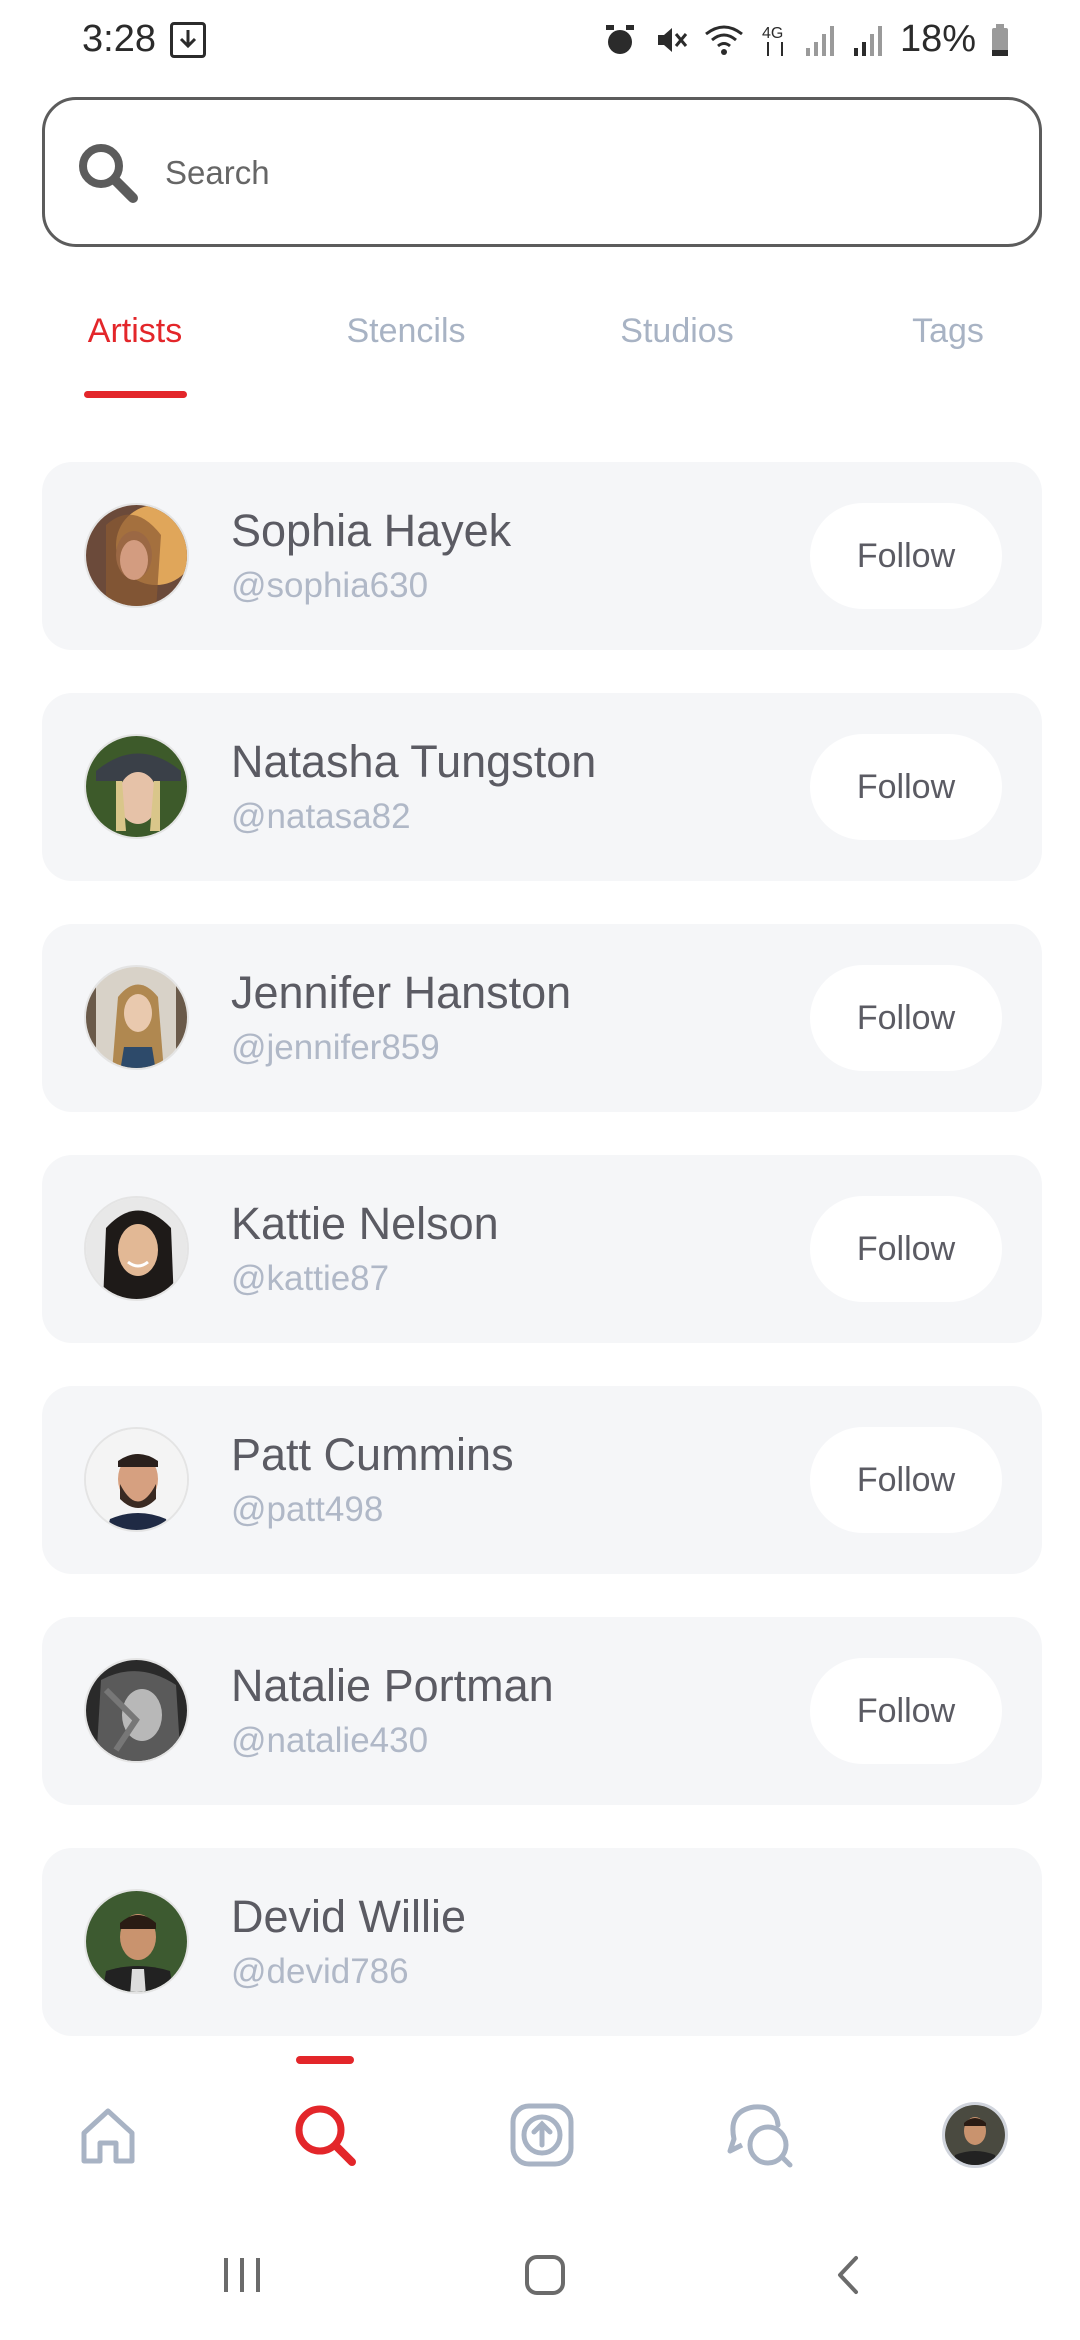 The height and width of the screenshot is (2340, 1080). I want to click on artist-name: Patt Cummins, so click(372, 1454).